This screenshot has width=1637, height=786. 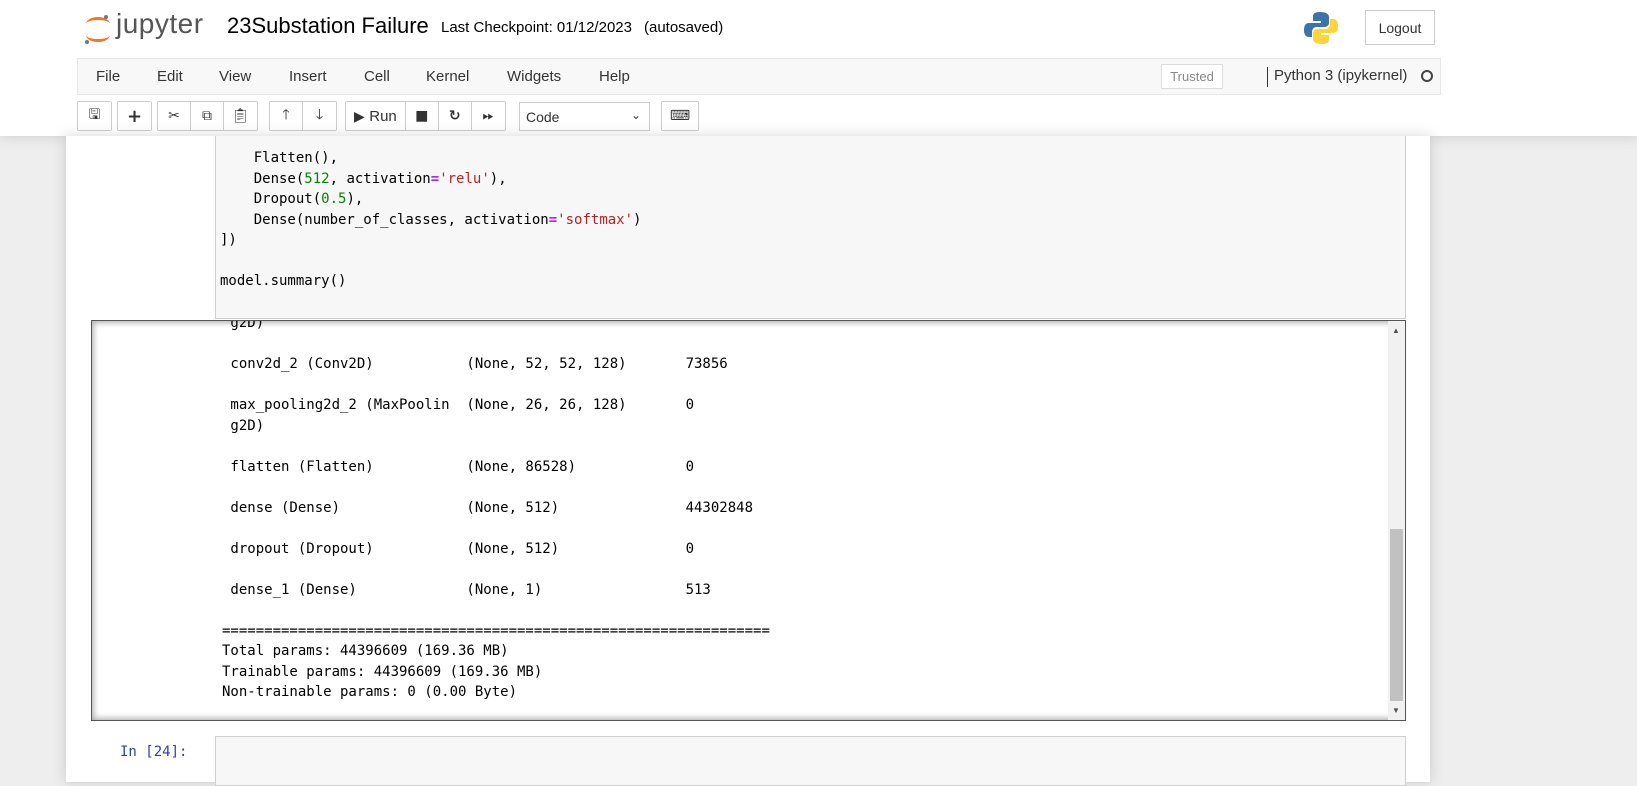 I want to click on output-line: Non-trainable params: 0 (0.00 Byte), so click(x=370, y=692).